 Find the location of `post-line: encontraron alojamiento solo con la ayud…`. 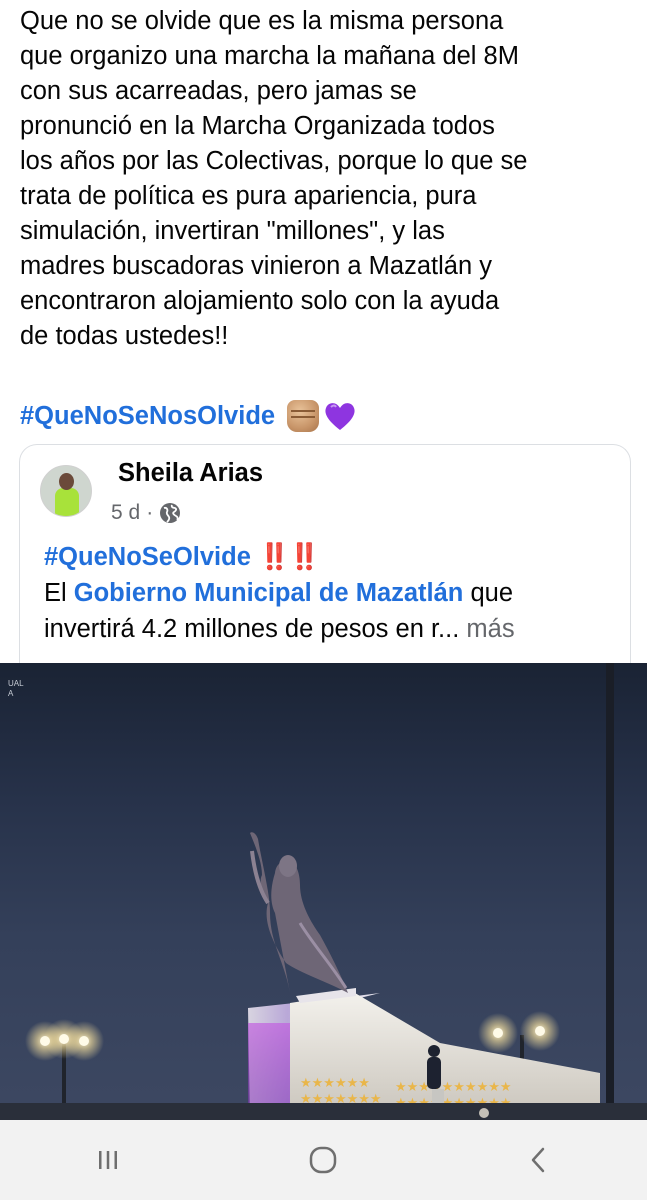

post-line: encontraron alojamiento solo con la ayud… is located at coordinates (260, 301).